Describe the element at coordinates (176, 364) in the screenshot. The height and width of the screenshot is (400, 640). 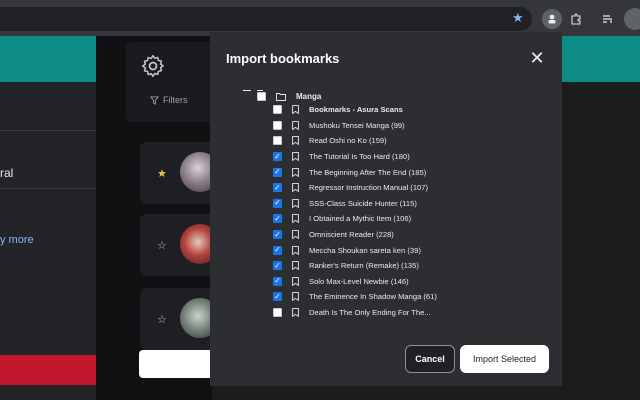
I see `popup-action-button` at that location.